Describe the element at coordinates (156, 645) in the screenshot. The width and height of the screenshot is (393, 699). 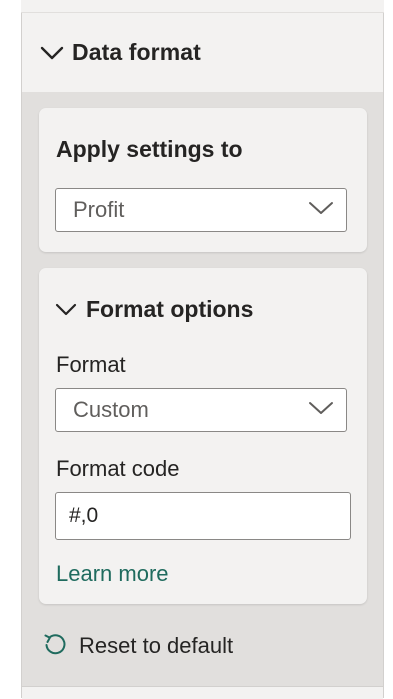
I see `reset-label: Reset to default` at that location.